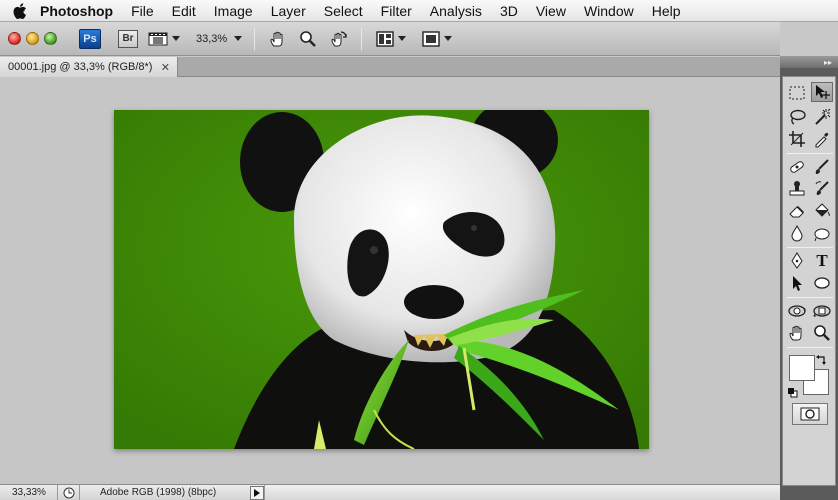 This screenshot has width=838, height=500. I want to click on tools-panel-header: ▸▸, so click(809, 62).